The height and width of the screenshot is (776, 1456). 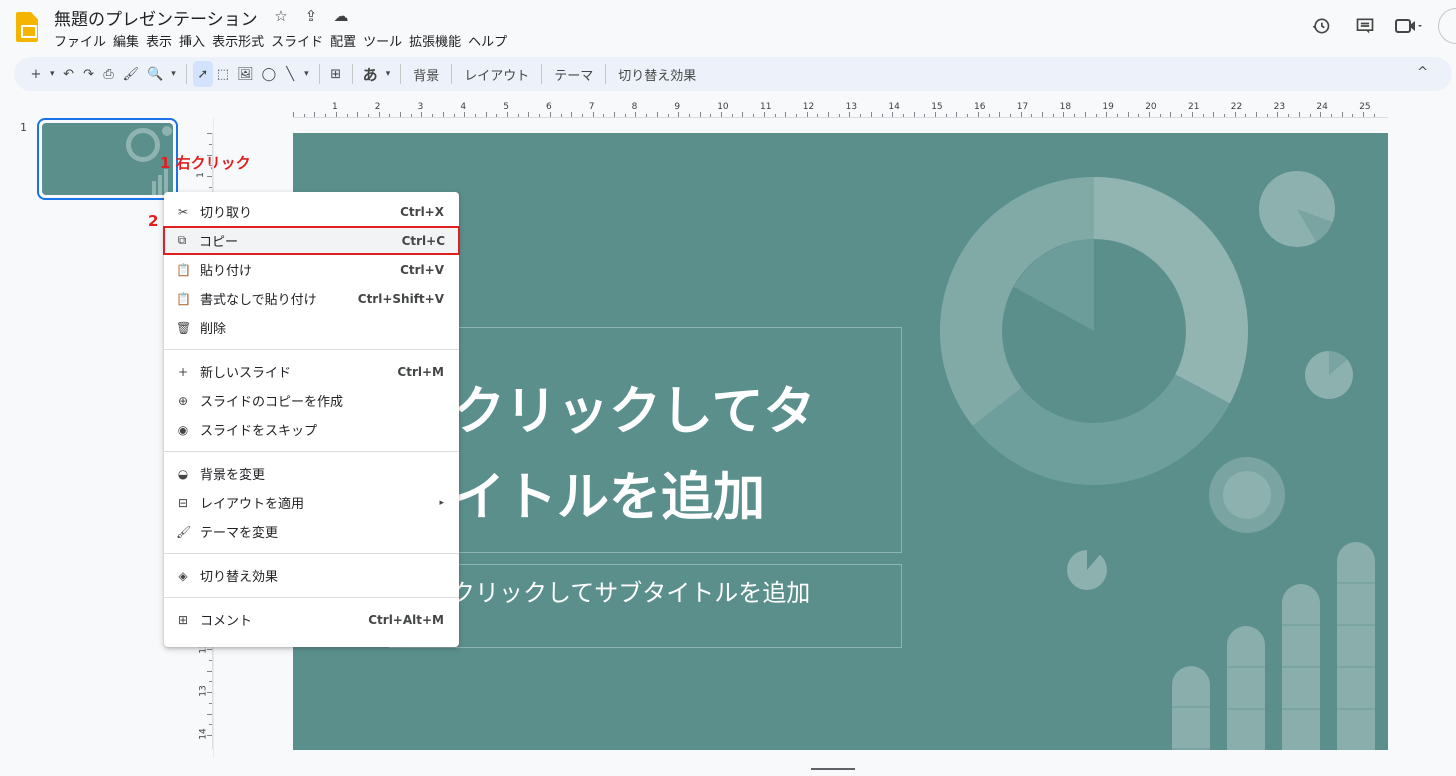 What do you see at coordinates (269, 74) in the screenshot?
I see `shape-icon: ◯` at bounding box center [269, 74].